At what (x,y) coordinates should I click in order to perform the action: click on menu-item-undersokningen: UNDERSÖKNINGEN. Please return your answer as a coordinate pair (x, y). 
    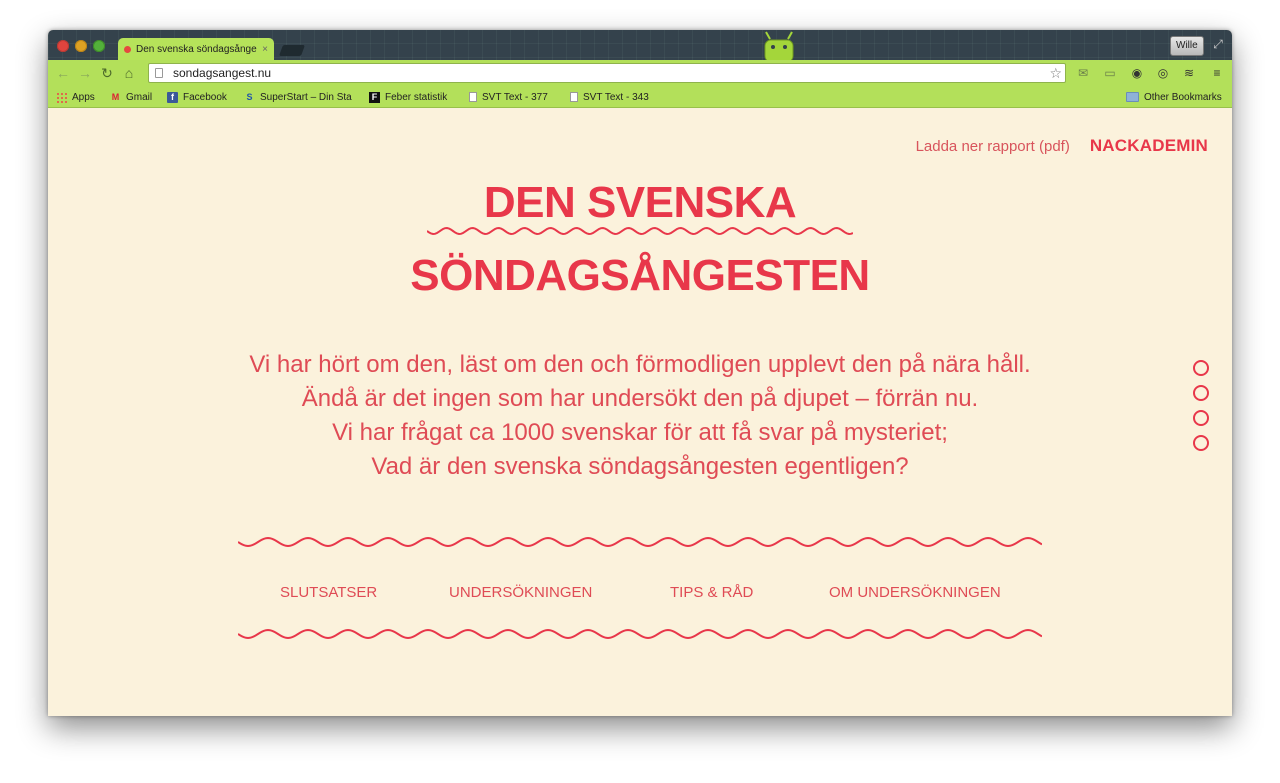
    Looking at the image, I should click on (520, 592).